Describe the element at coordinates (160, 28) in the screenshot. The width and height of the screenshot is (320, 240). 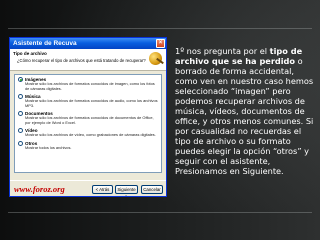
I see `divider-top` at that location.